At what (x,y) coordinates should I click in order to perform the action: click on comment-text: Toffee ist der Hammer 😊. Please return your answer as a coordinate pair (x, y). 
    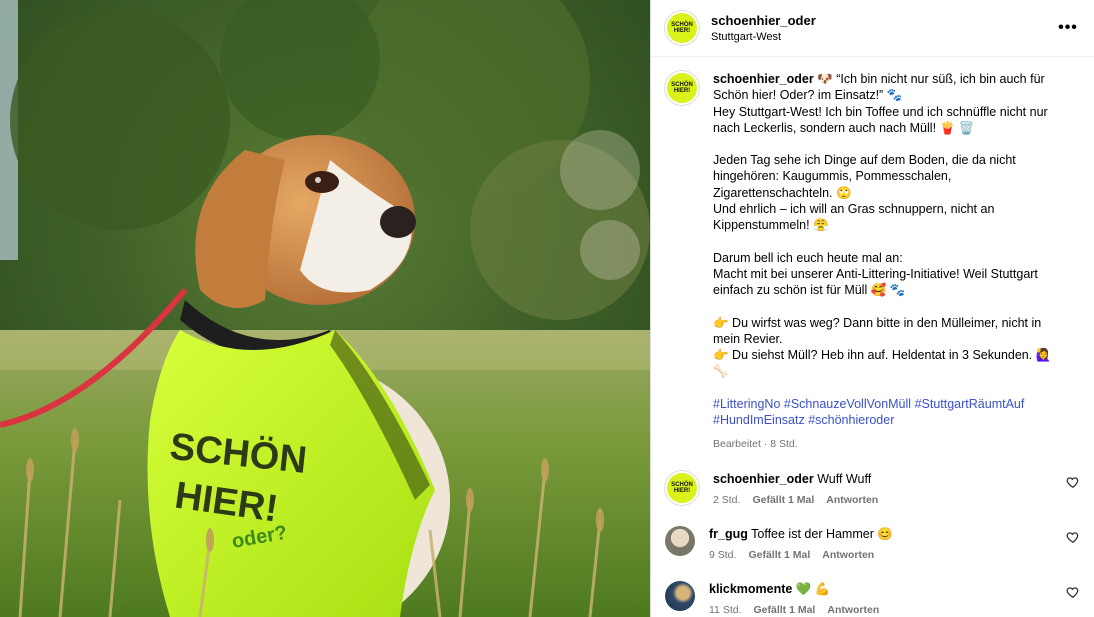
    Looking at the image, I should click on (820, 533).